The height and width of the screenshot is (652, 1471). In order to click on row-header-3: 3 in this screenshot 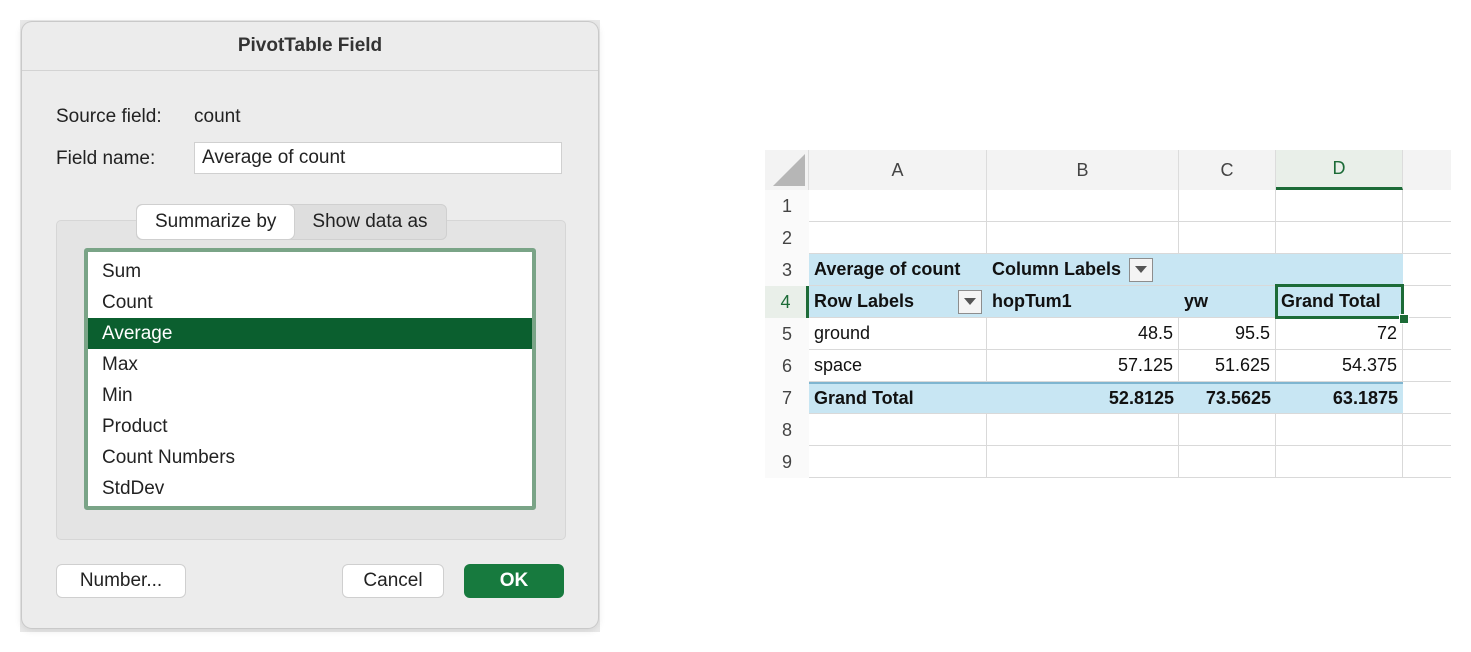, I will do `click(787, 270)`.